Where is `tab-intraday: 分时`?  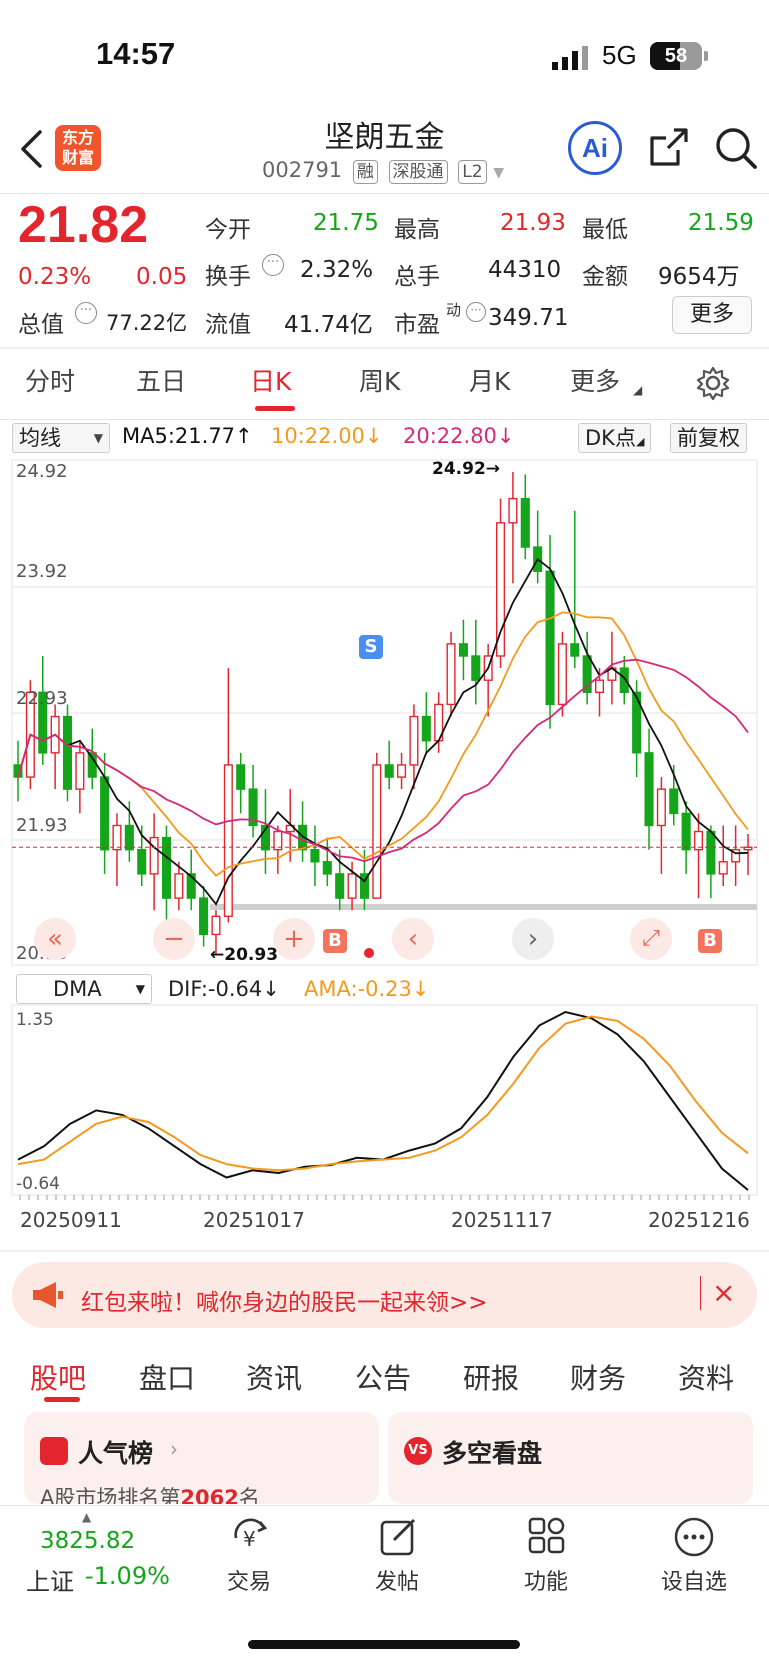
tab-intraday: 分时 is located at coordinates (50, 380).